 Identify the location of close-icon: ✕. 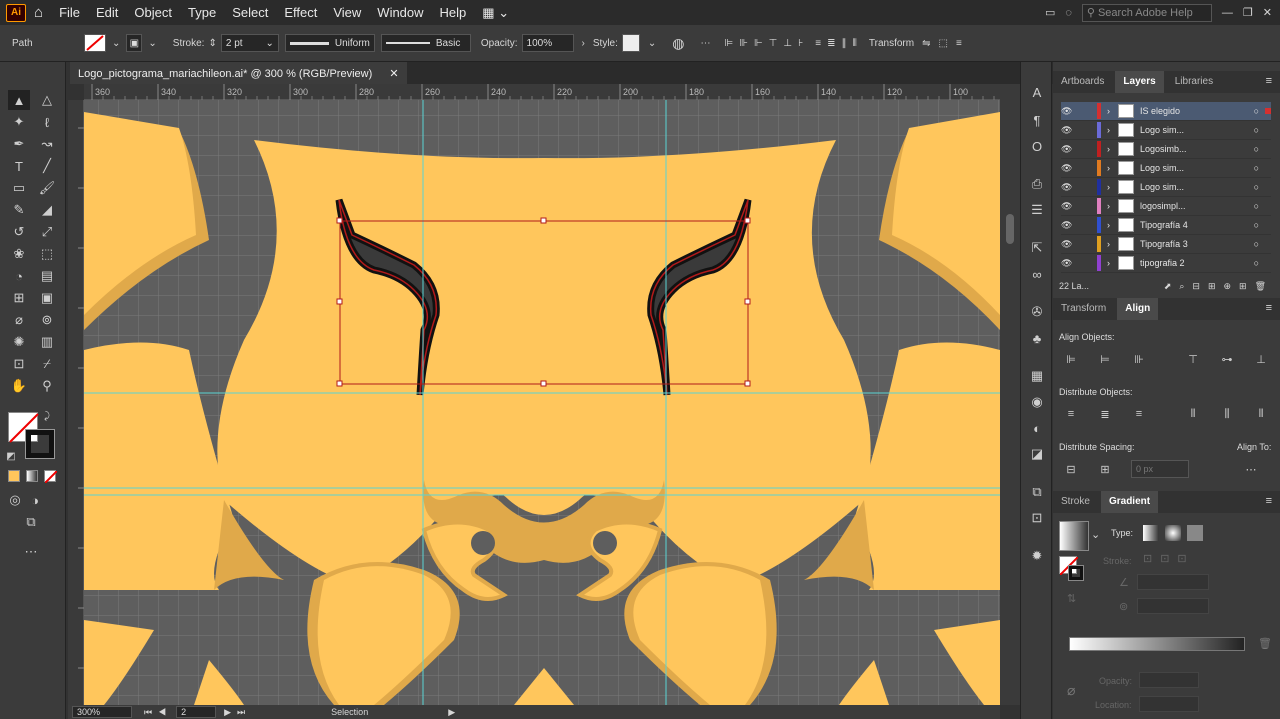
(393, 74).